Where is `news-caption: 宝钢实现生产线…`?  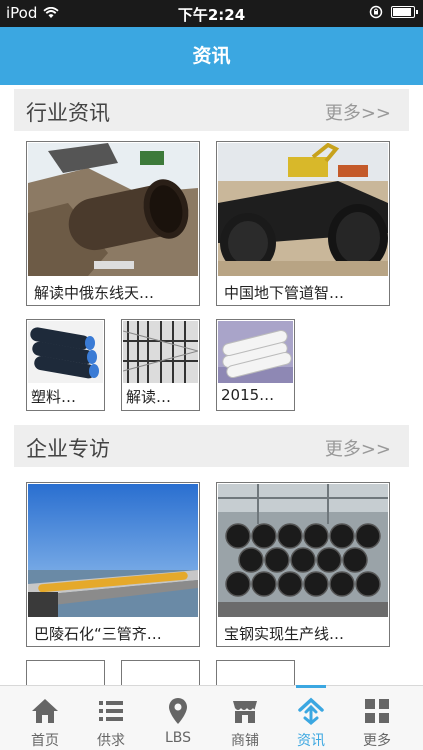 news-caption: 宝钢实现生产线… is located at coordinates (284, 634).